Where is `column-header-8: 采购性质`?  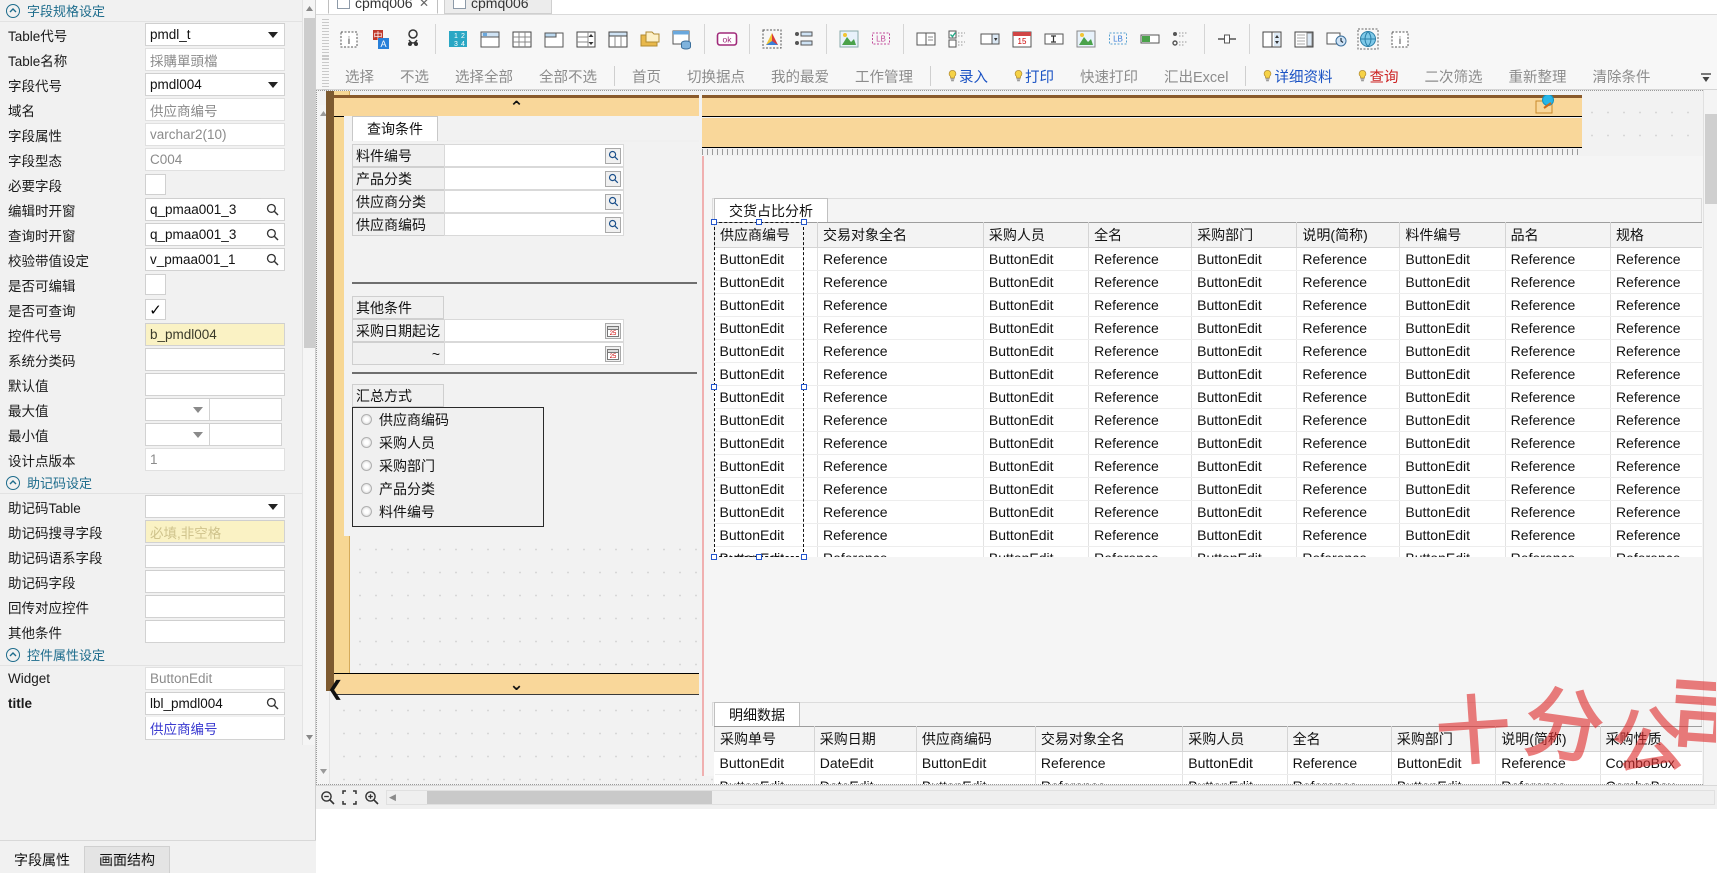 column-header-8: 采购性质 is located at coordinates (1650, 739).